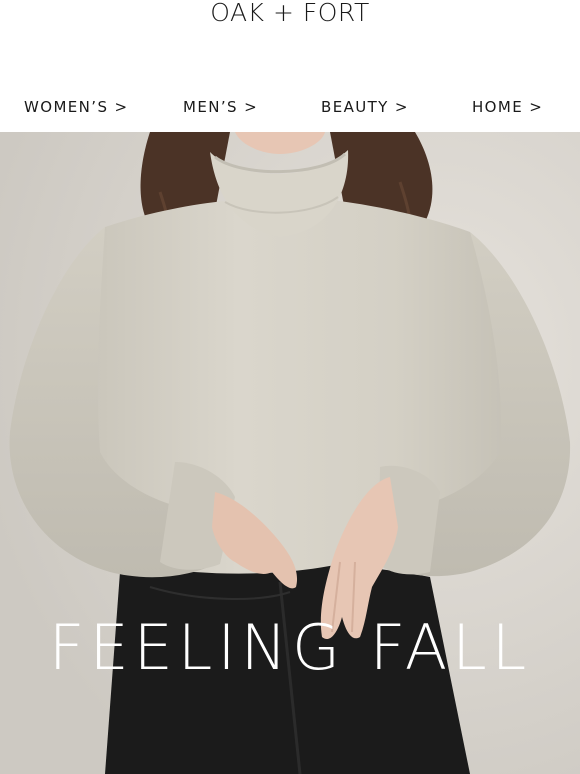 The height and width of the screenshot is (774, 580). What do you see at coordinates (365, 107) in the screenshot?
I see `nav-item-beauty: BEAUTY >` at bounding box center [365, 107].